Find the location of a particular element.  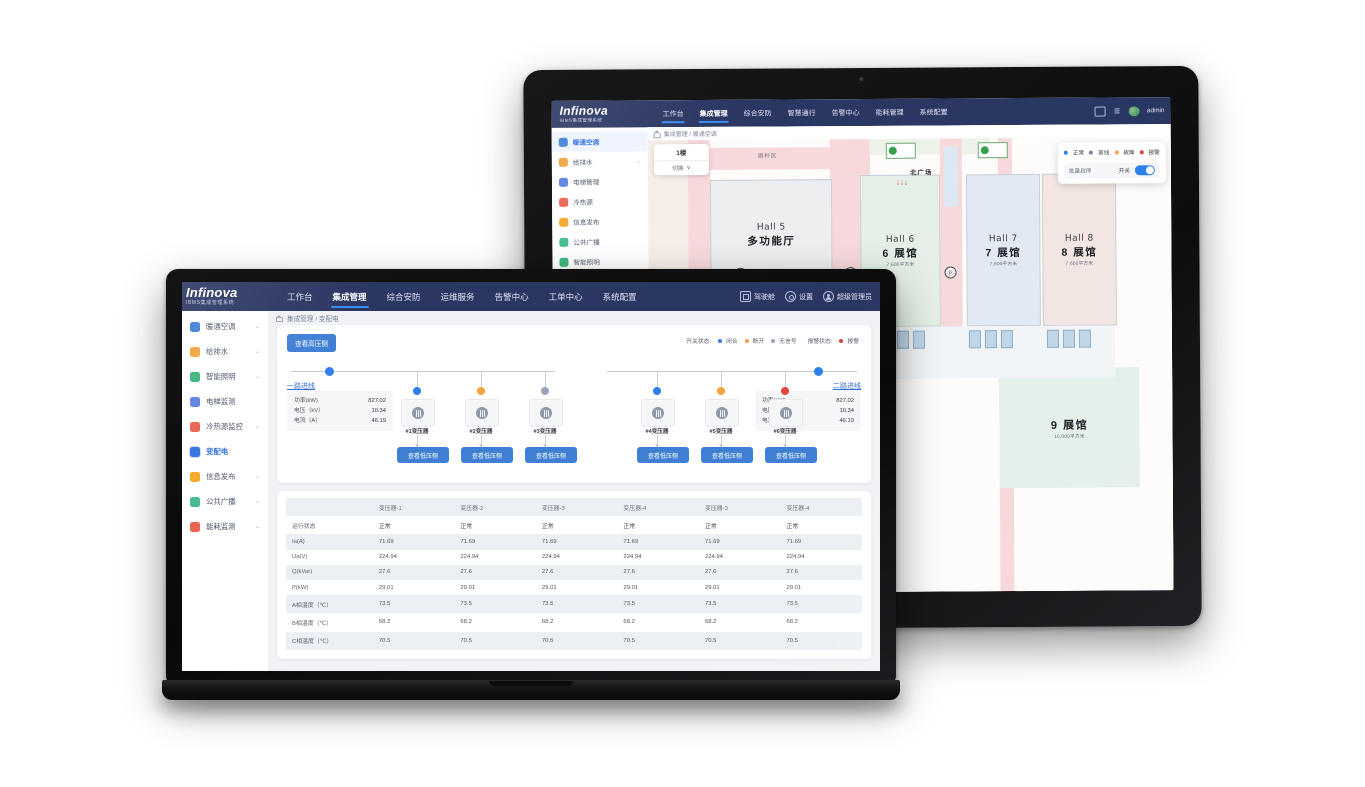

sidebar-label-chiller: 冷热源监控 is located at coordinates (224, 426).